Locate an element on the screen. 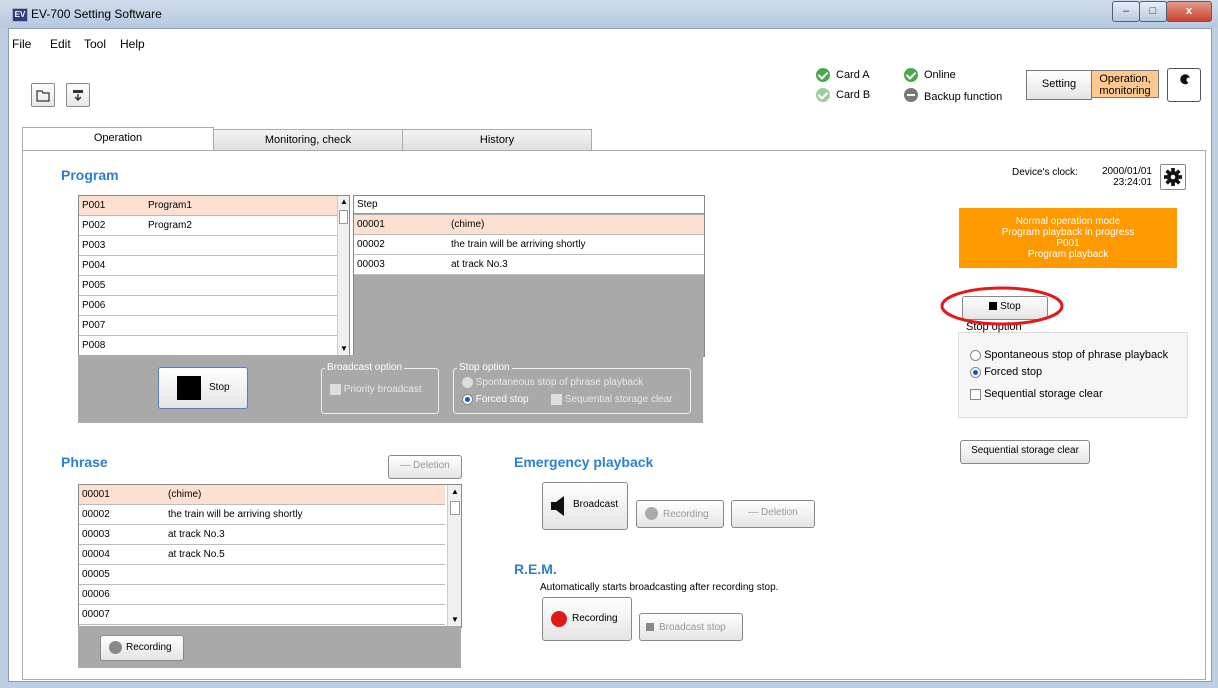 This screenshot has height=688, width=1218. card-b-label: Card B is located at coordinates (853, 95).